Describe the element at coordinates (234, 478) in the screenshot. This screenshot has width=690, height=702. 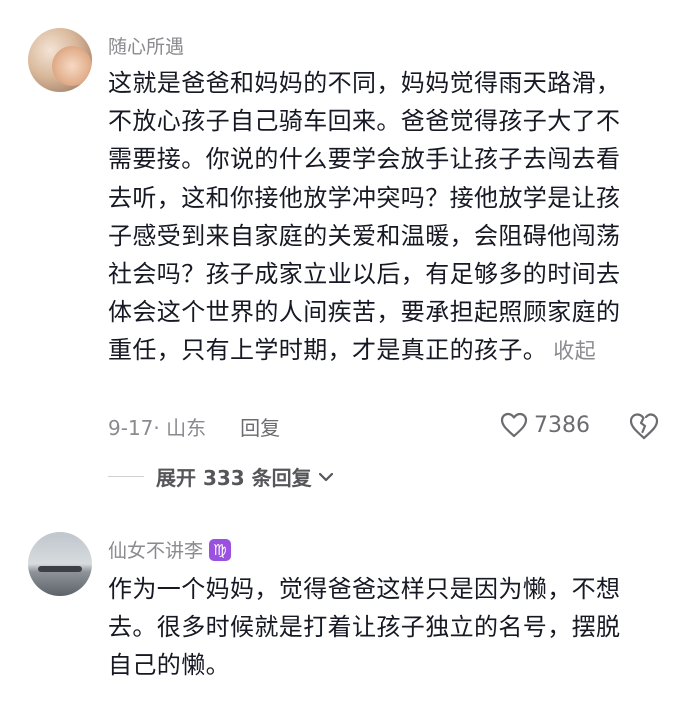
I see `expand-replies-label: 展开 333 条回复` at that location.